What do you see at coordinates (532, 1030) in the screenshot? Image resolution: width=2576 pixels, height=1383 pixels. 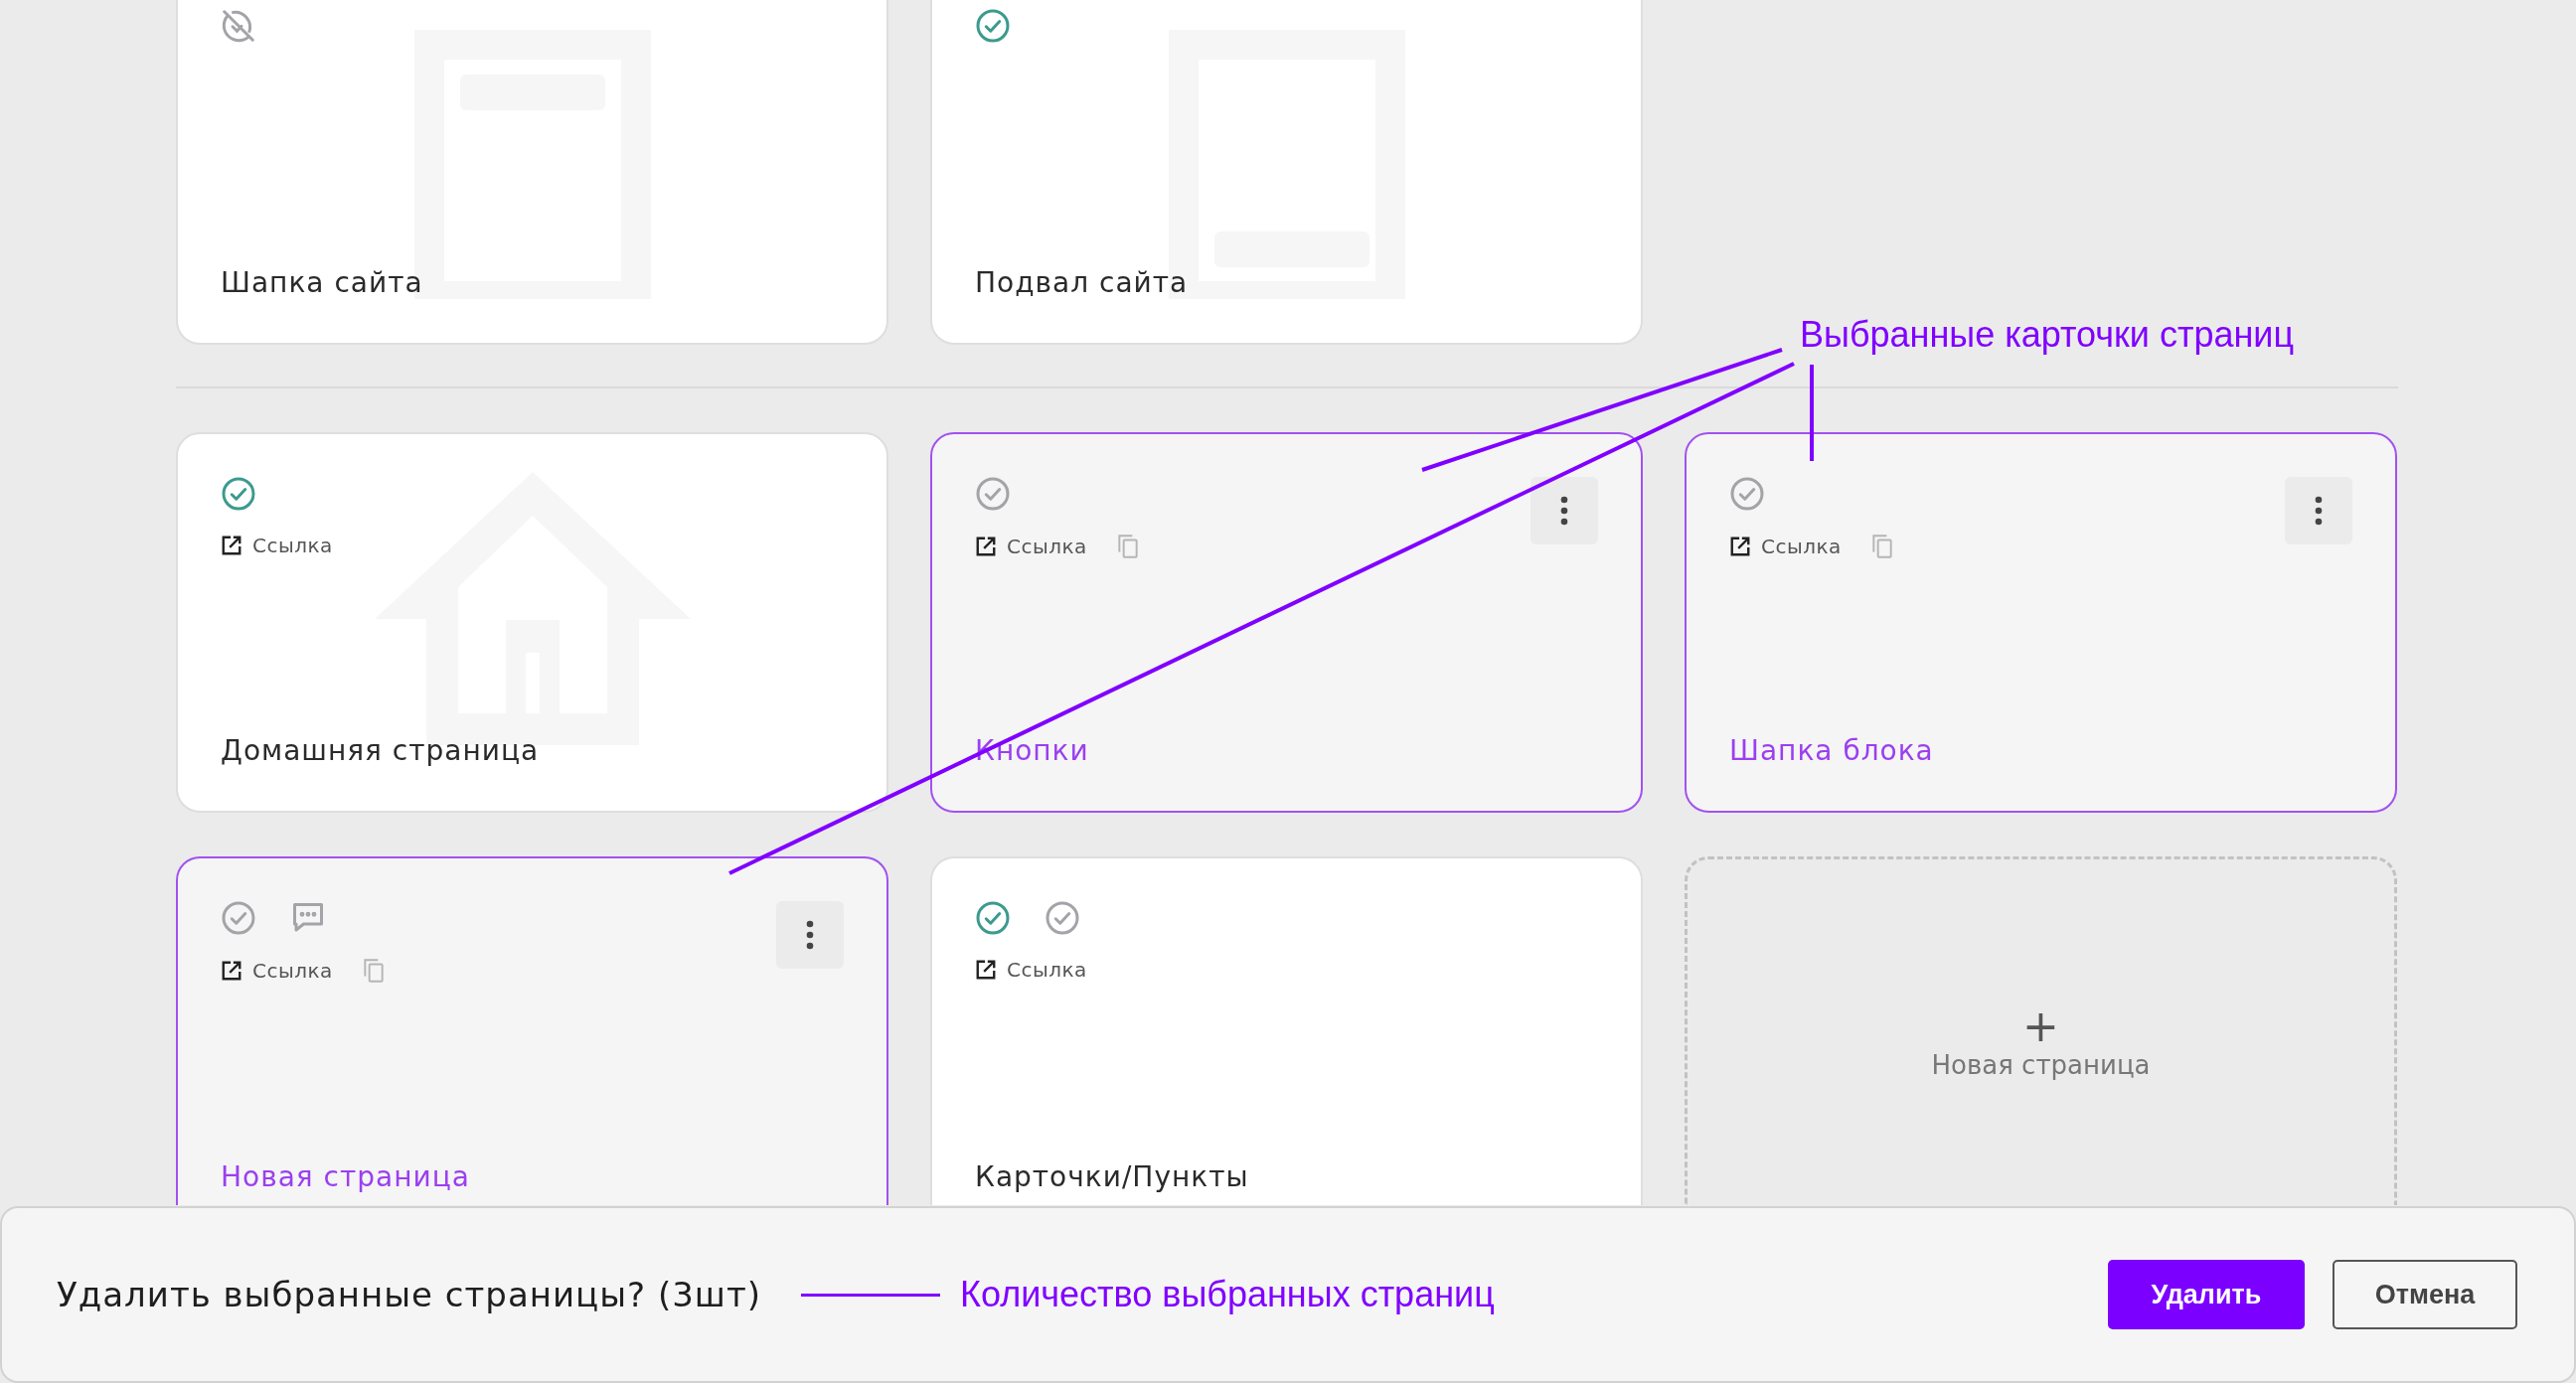 I see `page-card: Ссылка Новая страница` at bounding box center [532, 1030].